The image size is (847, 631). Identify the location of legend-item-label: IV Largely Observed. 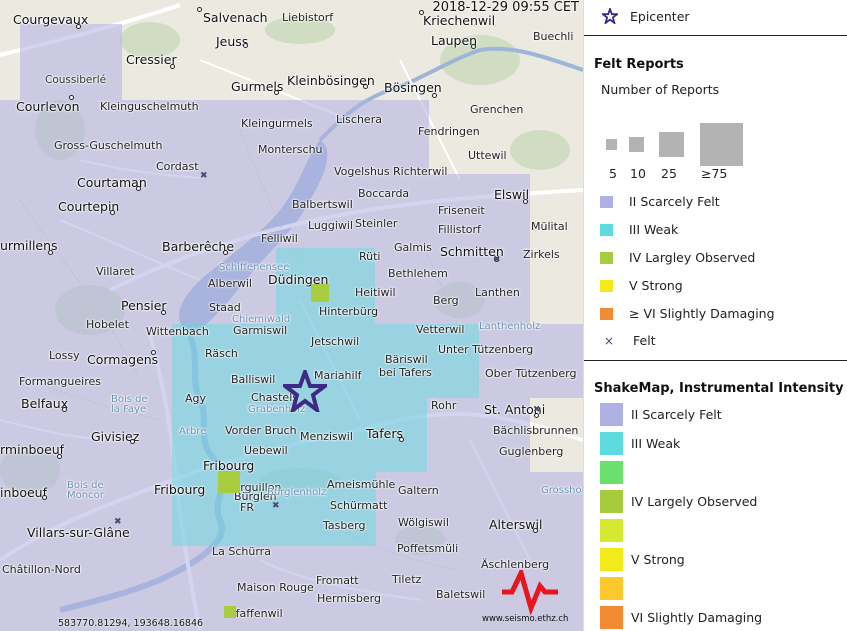
(694, 501).